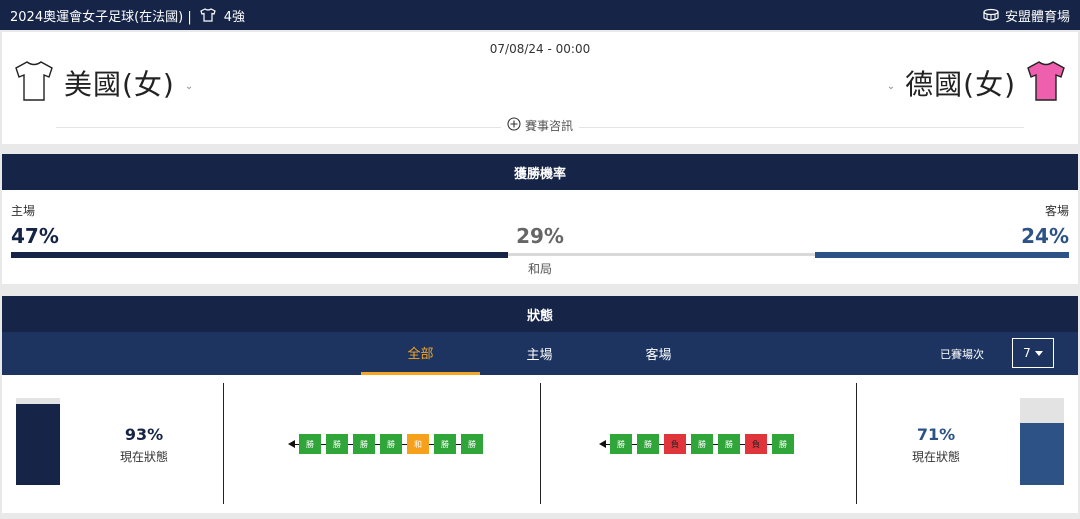  I want to click on away-team: ⌄ 德國(女), so click(976, 83).